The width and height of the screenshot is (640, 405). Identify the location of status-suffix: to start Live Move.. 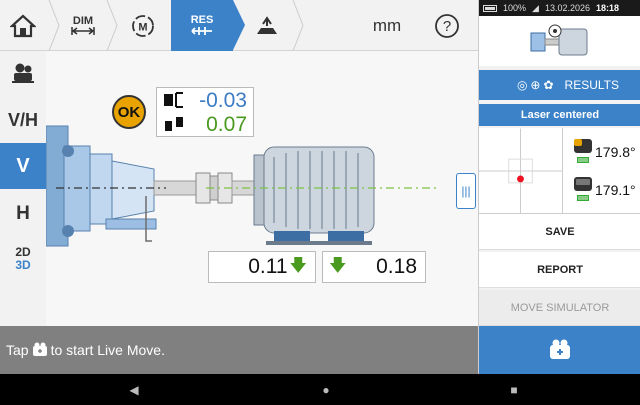
(107, 350).